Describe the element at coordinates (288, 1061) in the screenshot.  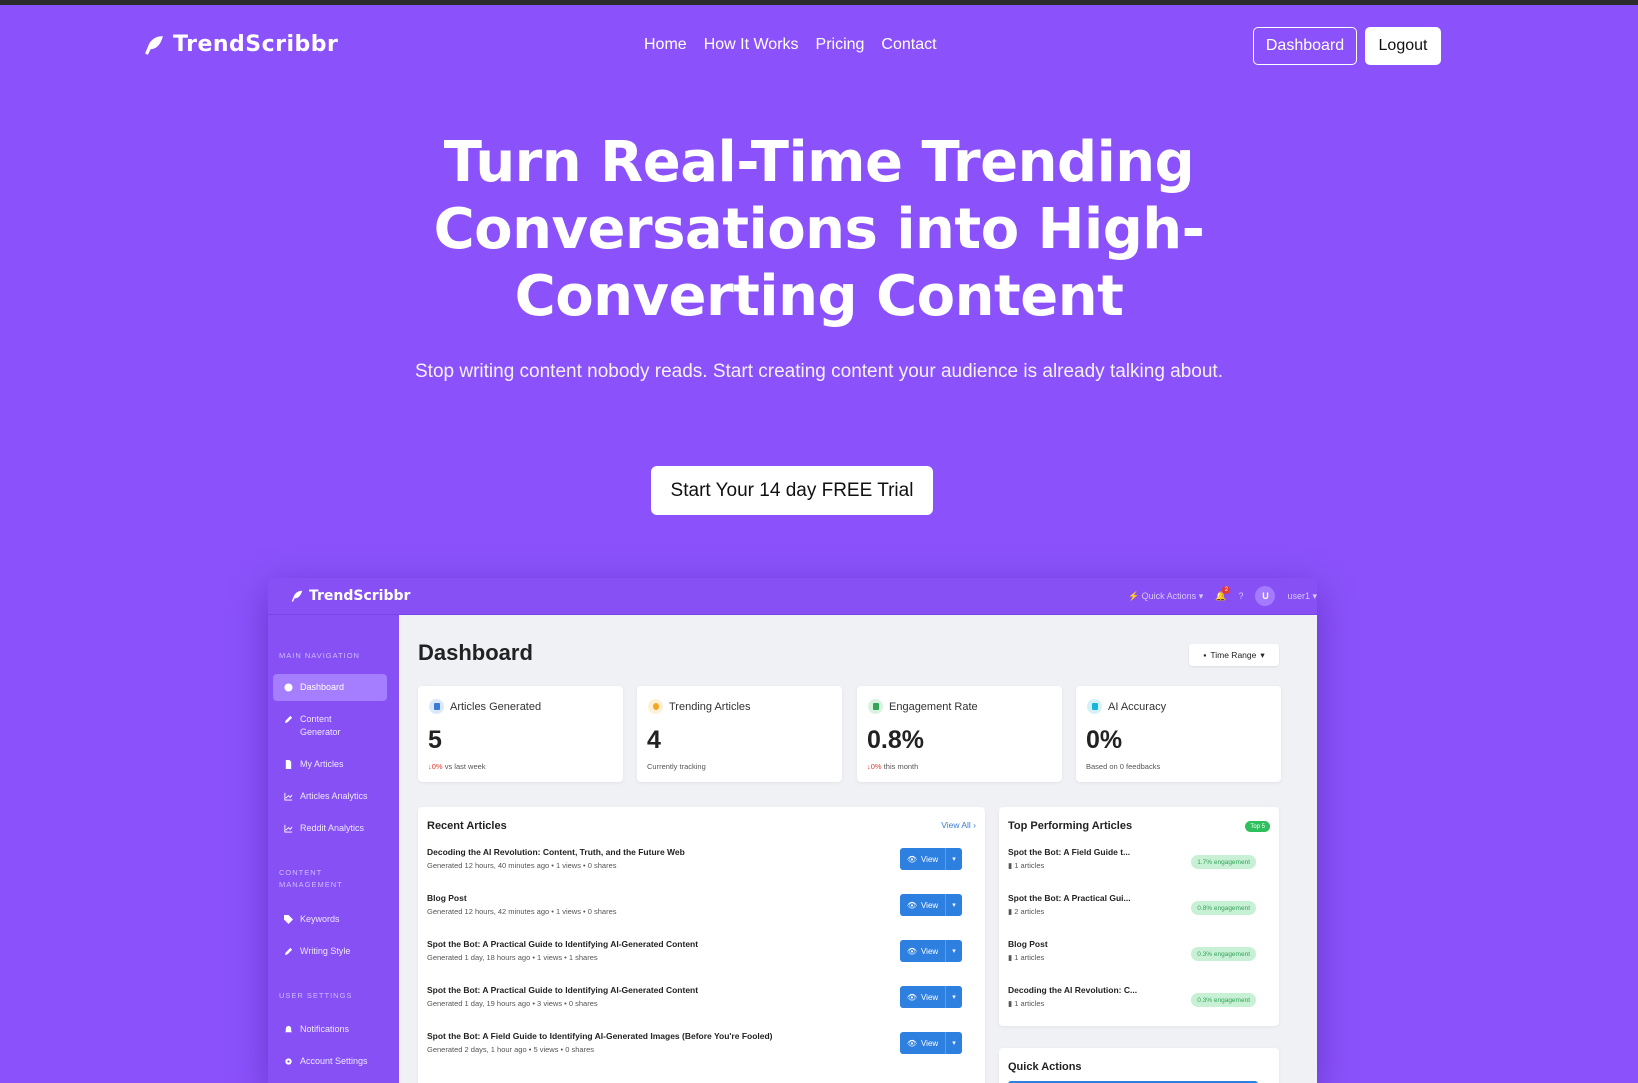
I see `gear-icon` at that location.